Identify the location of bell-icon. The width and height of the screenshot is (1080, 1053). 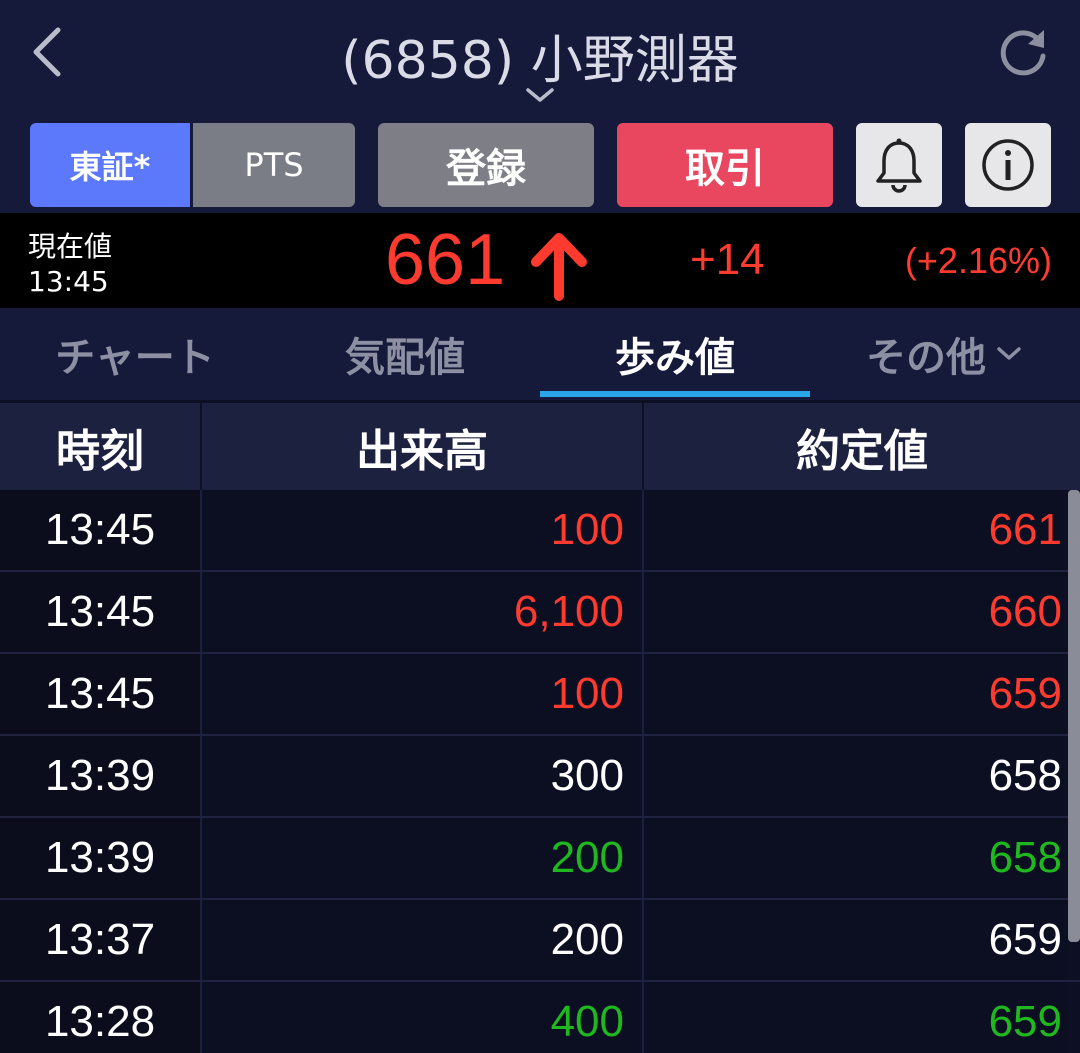
(899, 165).